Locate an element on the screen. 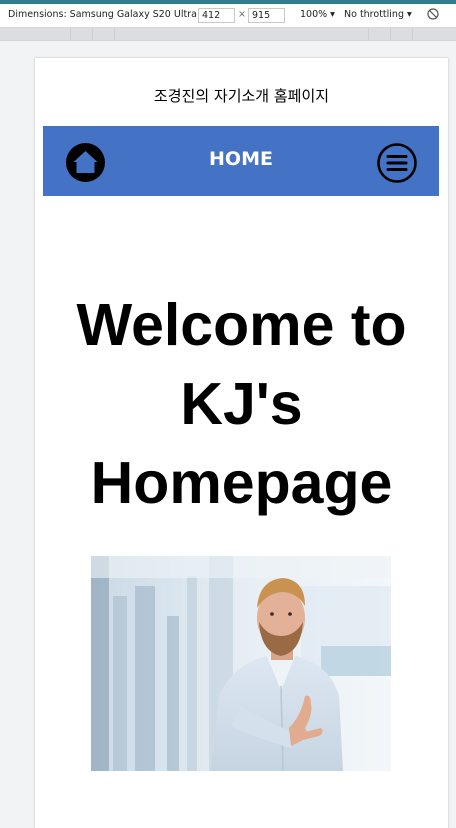  site-title: 조경진의 자기소개 홈페이지 is located at coordinates (241, 96).